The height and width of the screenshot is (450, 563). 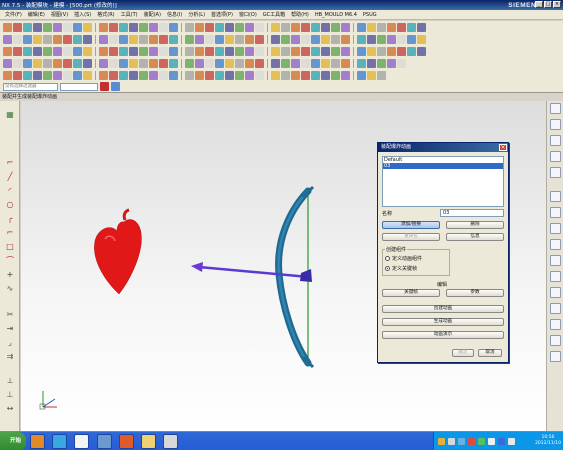 I want to click on delete-button: 删除, so click(x=475, y=225).